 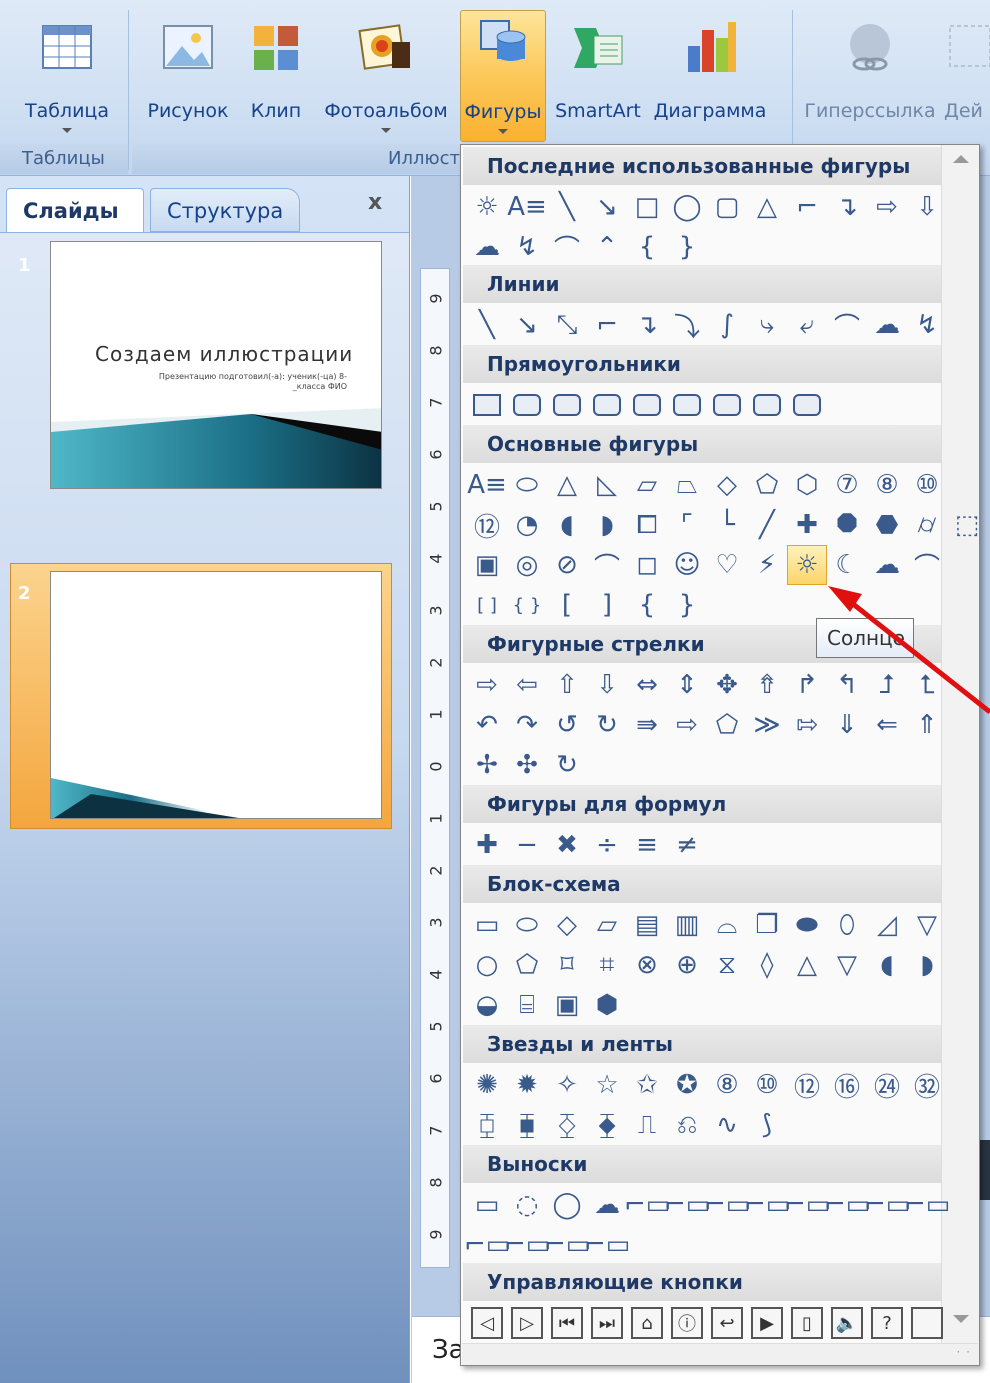 I want to click on shape-icon: ⇔, so click(x=647, y=685).